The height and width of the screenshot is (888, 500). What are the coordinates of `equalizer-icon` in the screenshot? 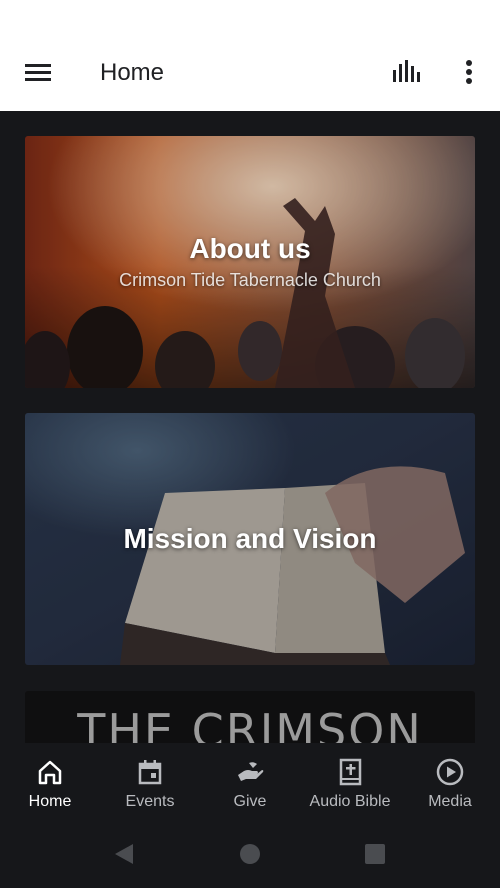 It's located at (406, 71).